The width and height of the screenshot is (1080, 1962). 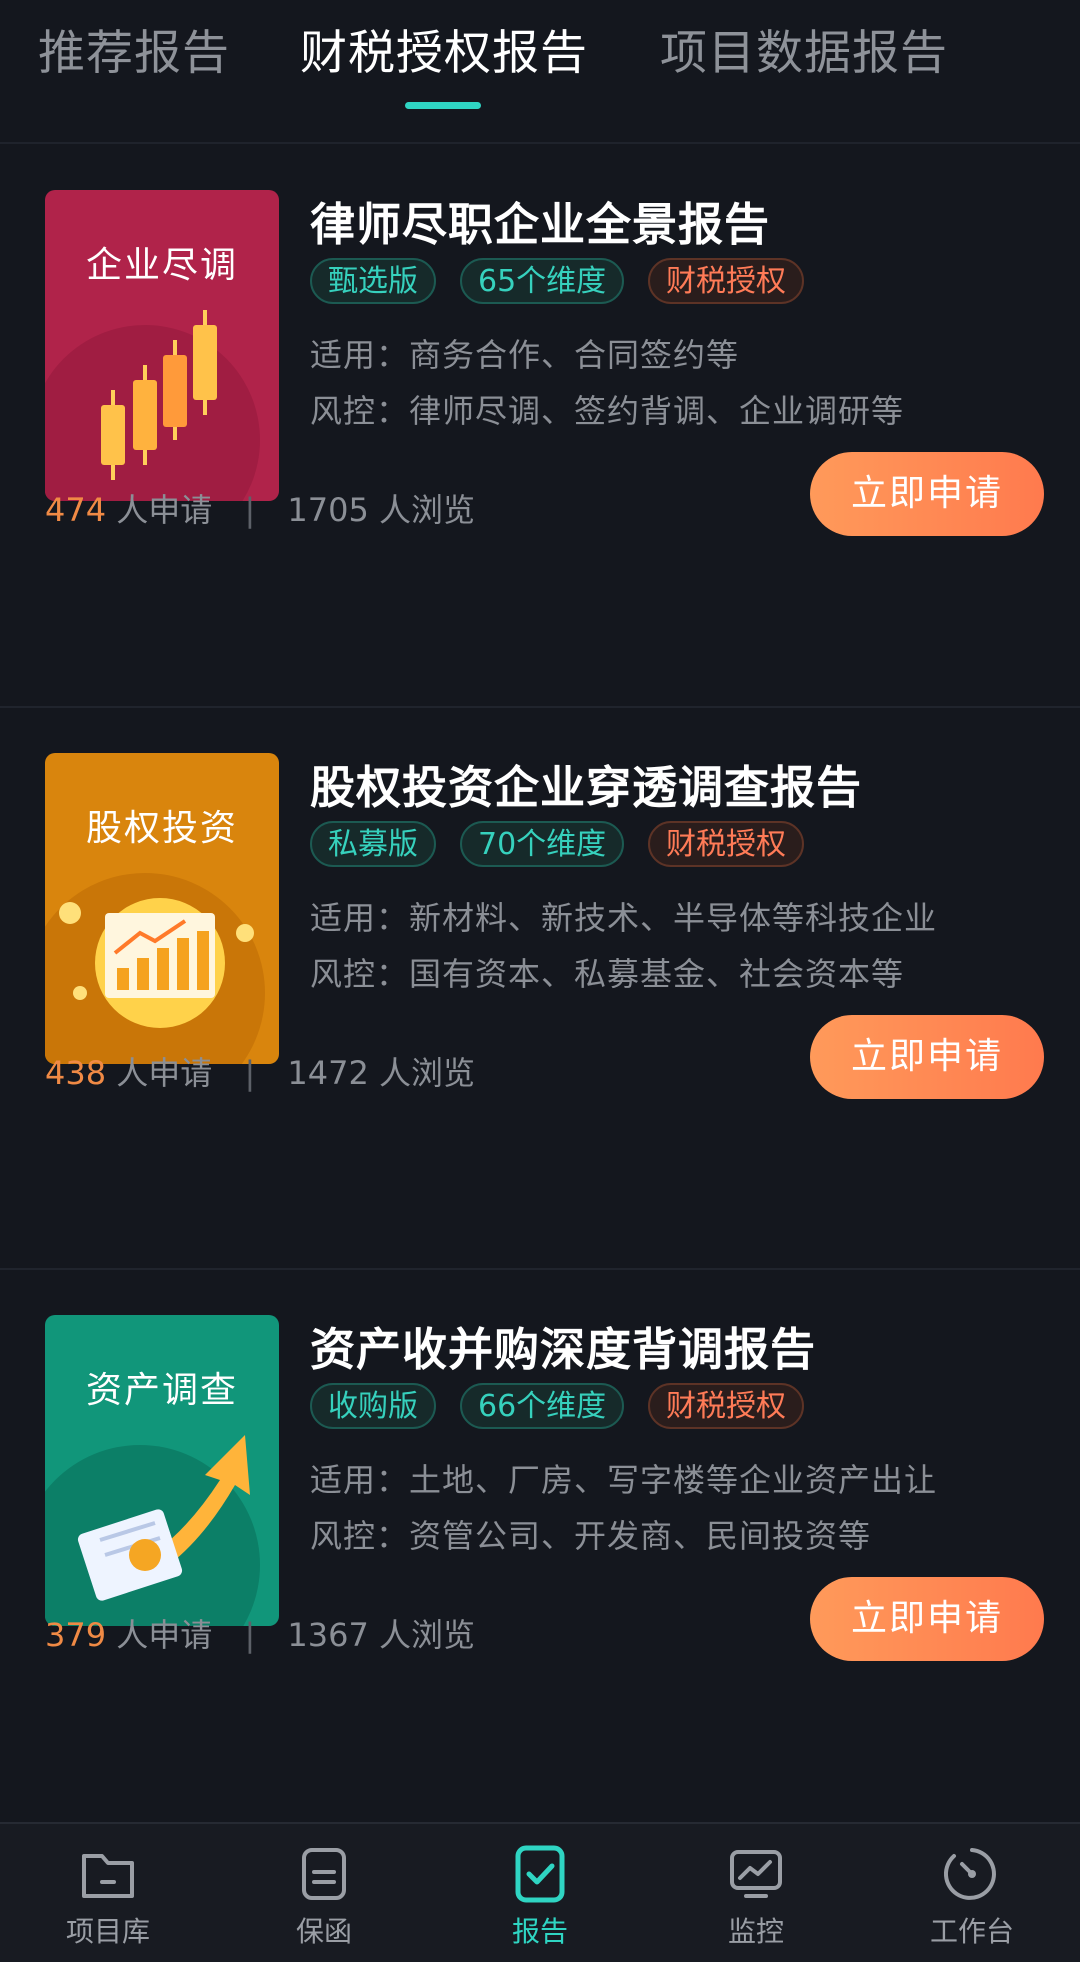 What do you see at coordinates (607, 411) in the screenshot?
I see `risk-text: 风控：律师尽调、签约背调、企业调研等` at bounding box center [607, 411].